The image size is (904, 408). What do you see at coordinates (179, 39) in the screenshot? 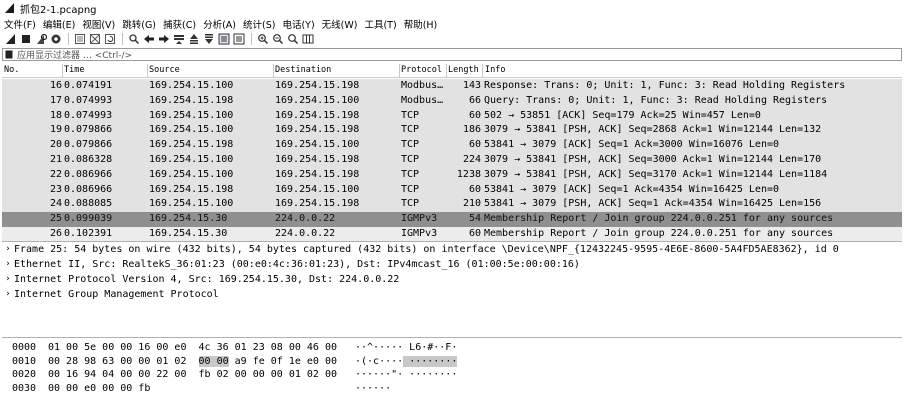
I see `goto-packet-icon` at bounding box center [179, 39].